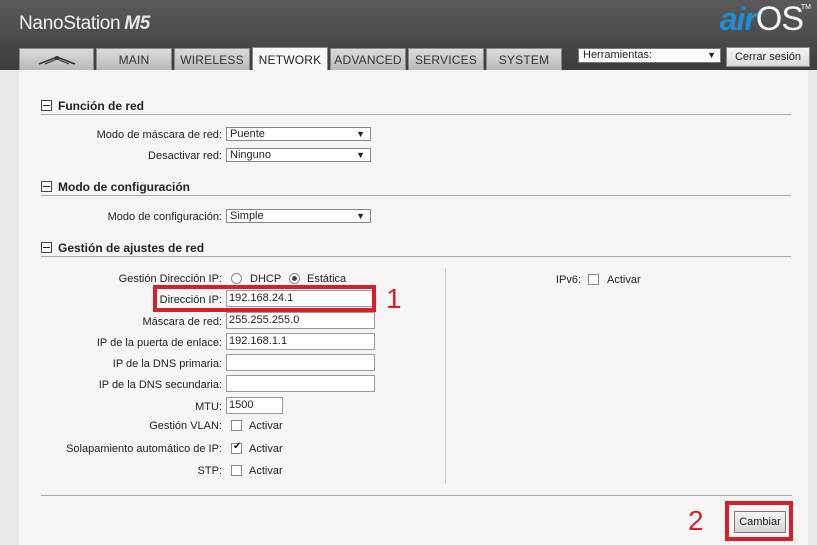 This screenshot has height=545, width=817. I want to click on product-title: NanoStation M5, so click(84, 24).